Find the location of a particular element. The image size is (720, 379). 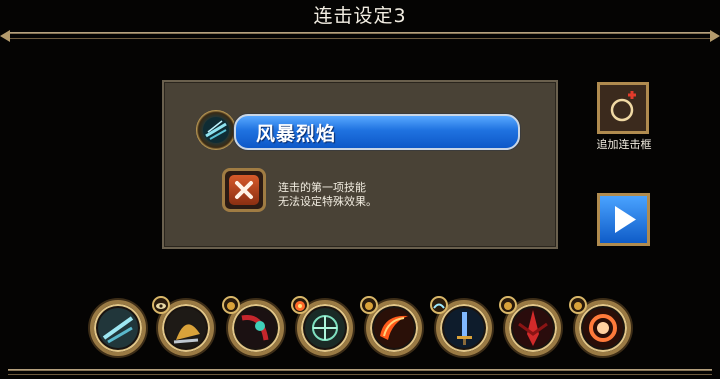

eye-badge-icon is located at coordinates (161, 305).